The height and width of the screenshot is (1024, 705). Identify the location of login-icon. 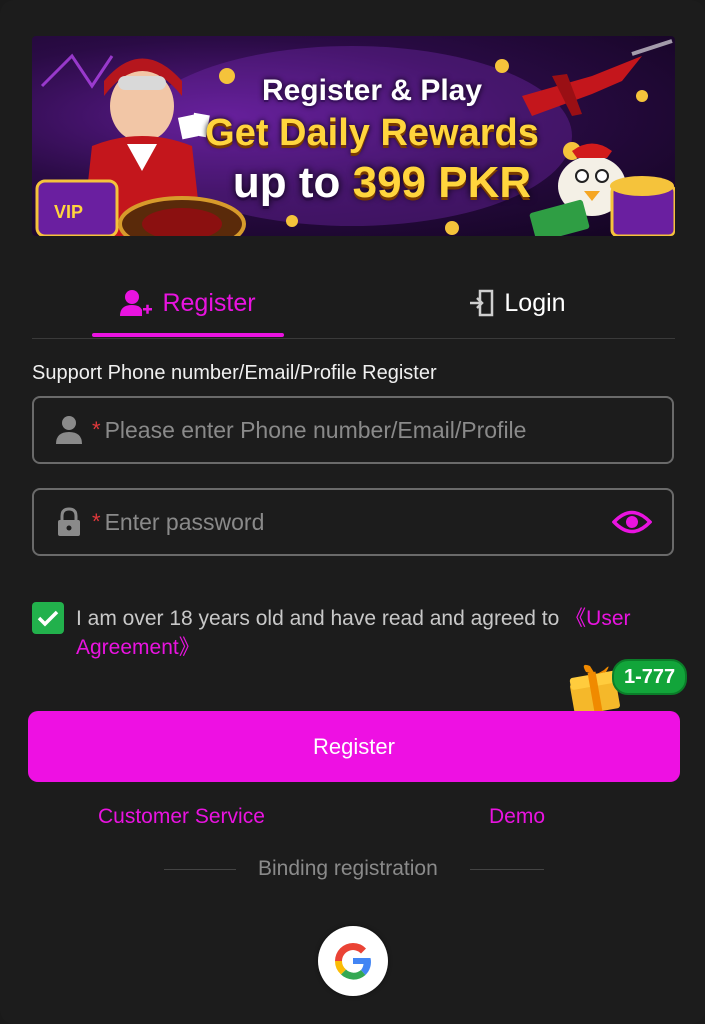
(482, 303).